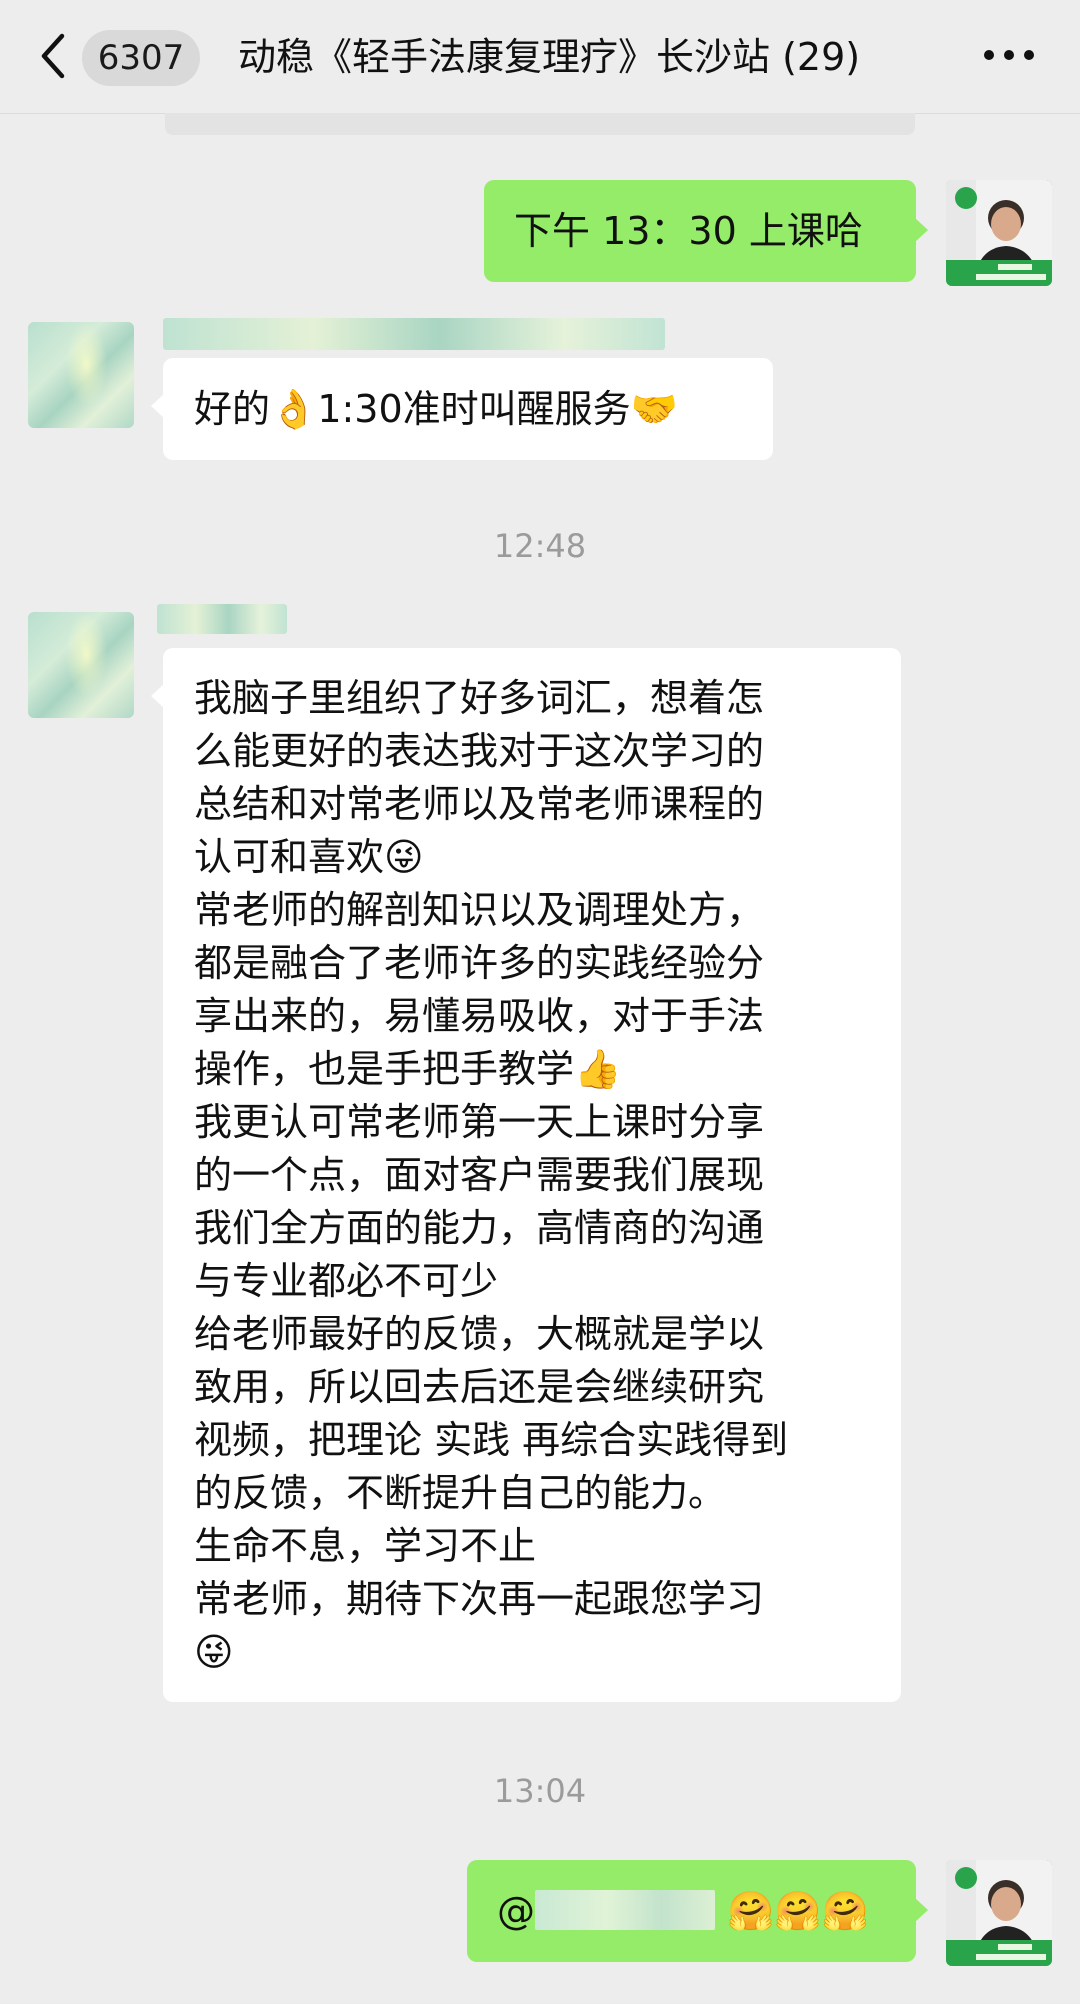  I want to click on message-line: 我更认可常老师第一天上课时分享, so click(479, 1122).